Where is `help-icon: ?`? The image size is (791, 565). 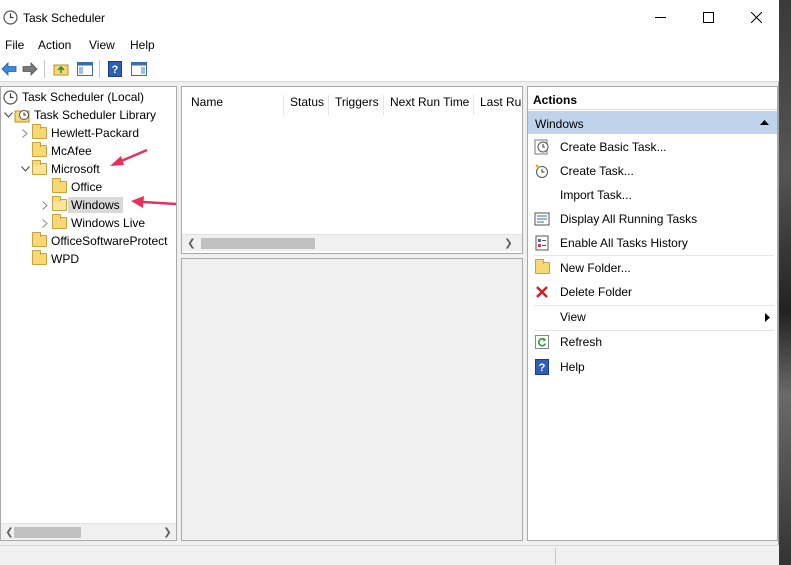 help-icon: ? is located at coordinates (542, 367).